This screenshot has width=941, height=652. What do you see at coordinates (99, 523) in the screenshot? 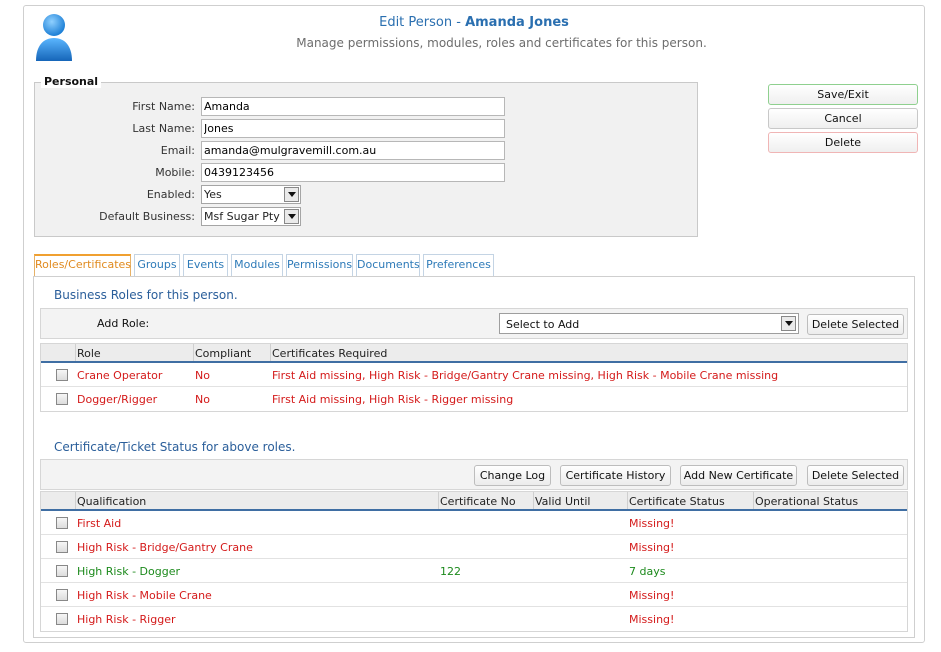
I see `qualification-name: First Aid` at bounding box center [99, 523].